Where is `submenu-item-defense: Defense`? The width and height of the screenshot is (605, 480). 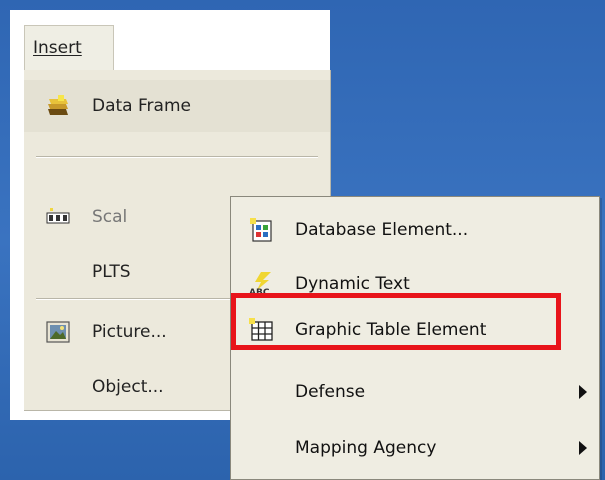 submenu-item-defense: Defense is located at coordinates (415, 392).